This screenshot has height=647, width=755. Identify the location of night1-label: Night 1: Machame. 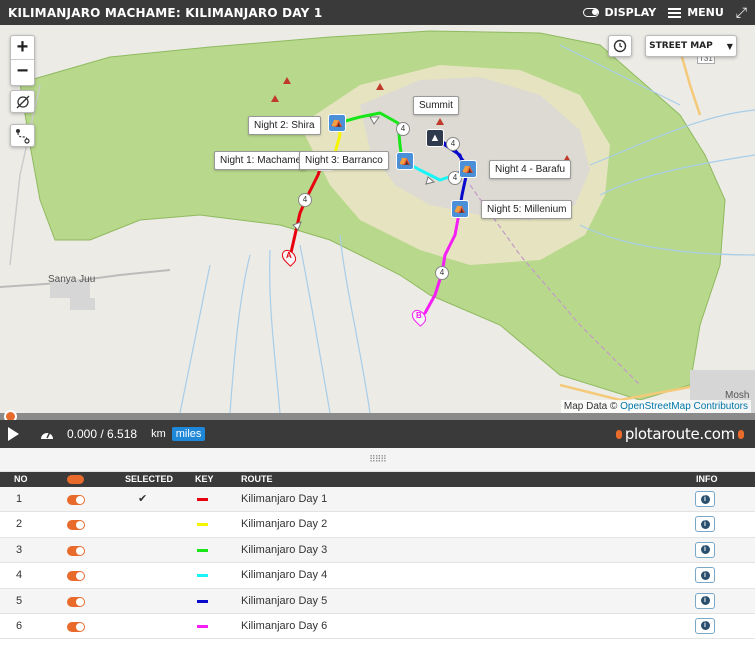
(261, 160).